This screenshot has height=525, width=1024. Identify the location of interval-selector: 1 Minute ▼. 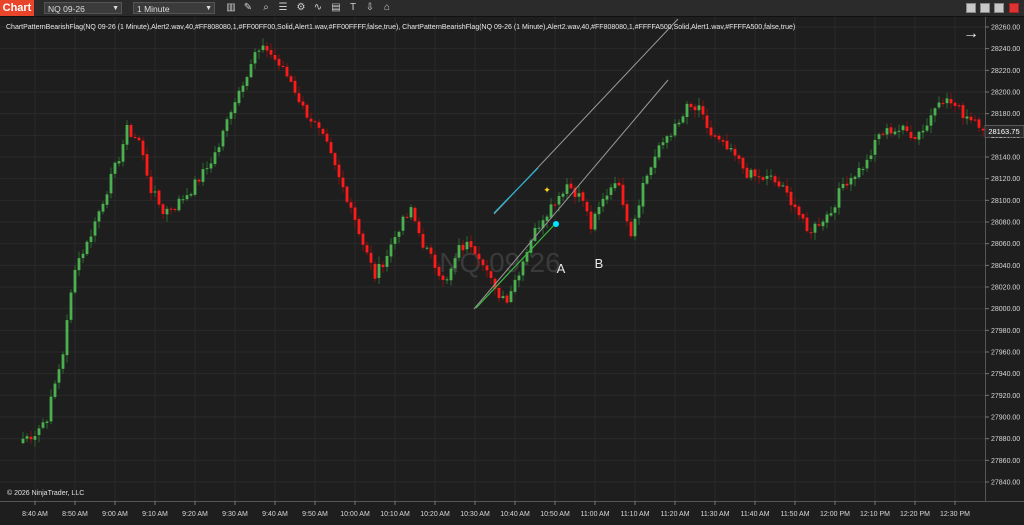
(174, 8).